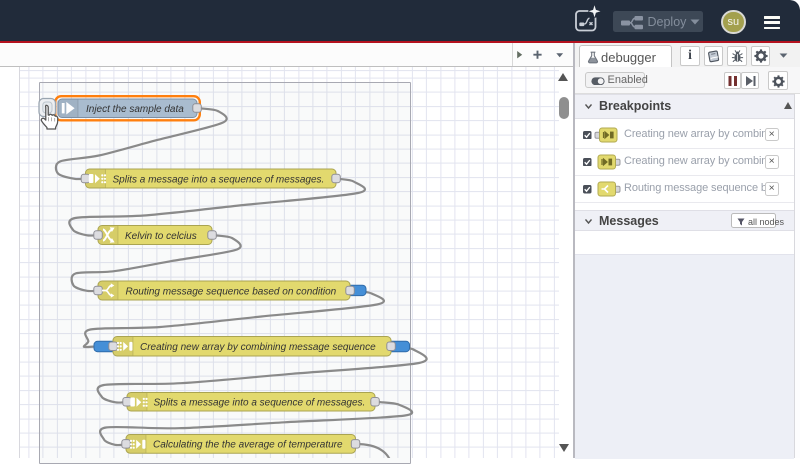  What do you see at coordinates (161, 236) in the screenshot?
I see `svg-text: Kelvin to celcius` at bounding box center [161, 236].